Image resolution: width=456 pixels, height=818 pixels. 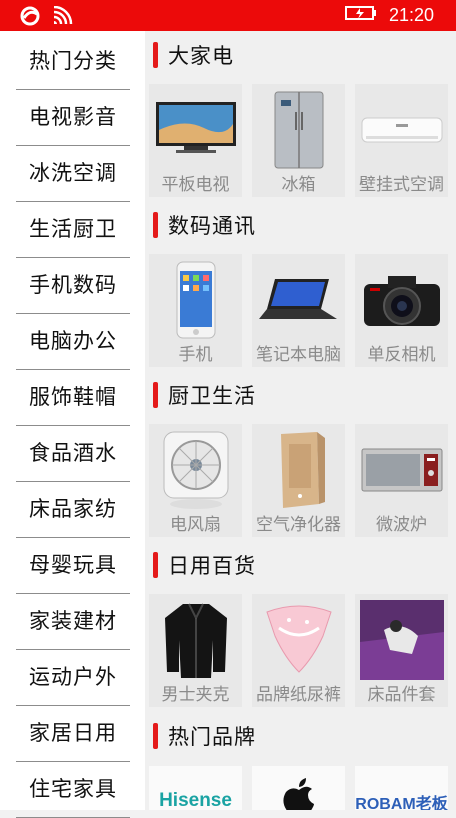 What do you see at coordinates (401, 640) in the screenshot?
I see `bedding-image` at bounding box center [401, 640].